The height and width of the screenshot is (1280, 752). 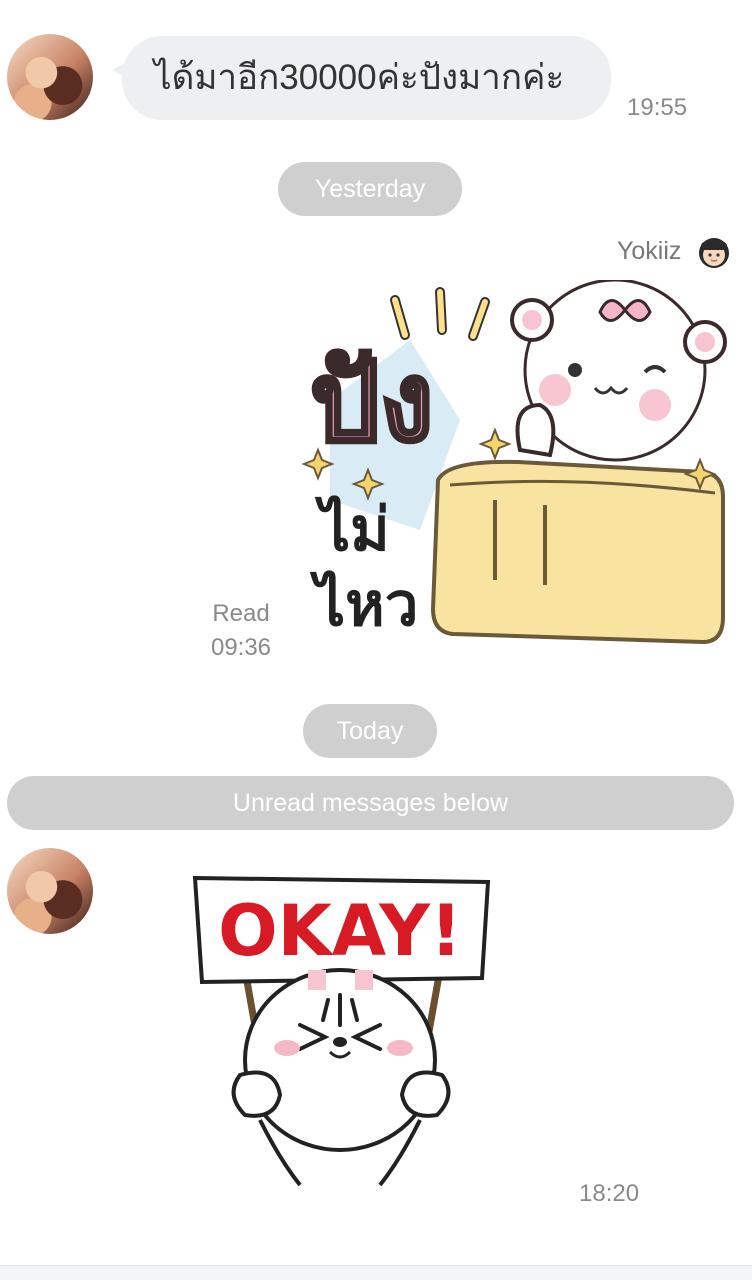 I want to click on date-separator-today: Today, so click(x=370, y=731).